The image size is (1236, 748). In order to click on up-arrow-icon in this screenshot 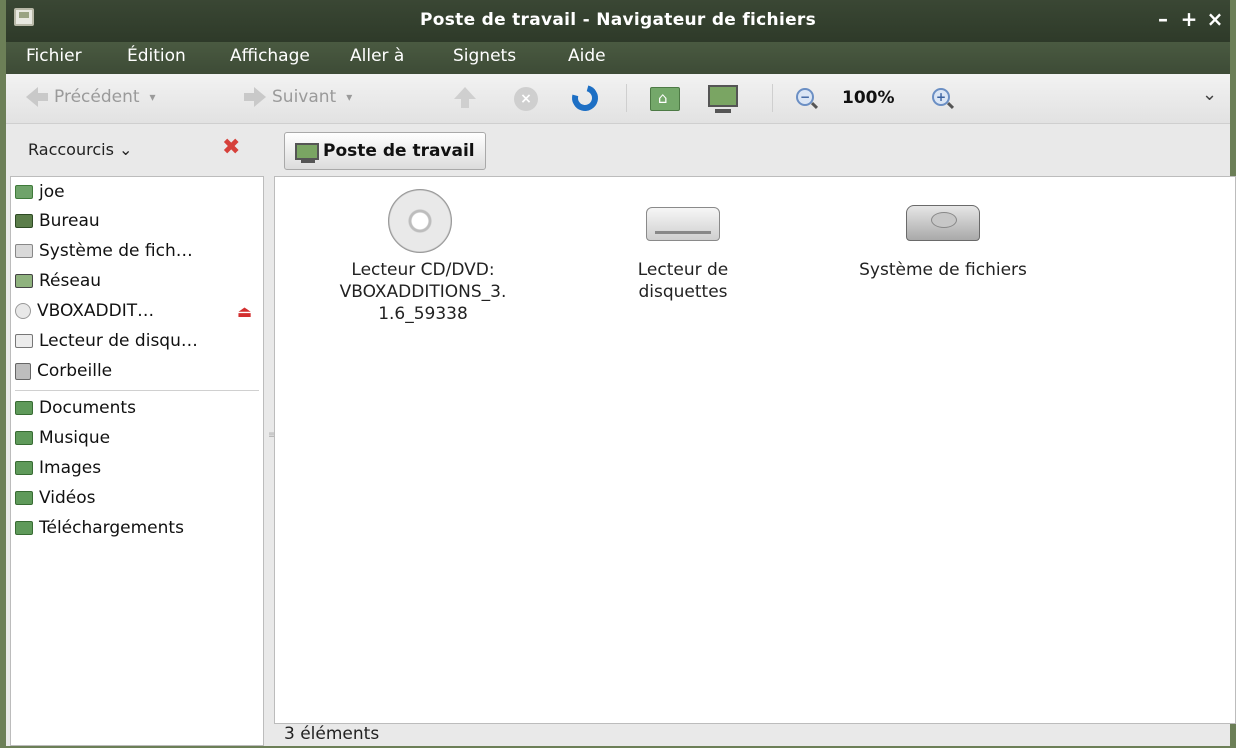, I will do `click(465, 97)`.